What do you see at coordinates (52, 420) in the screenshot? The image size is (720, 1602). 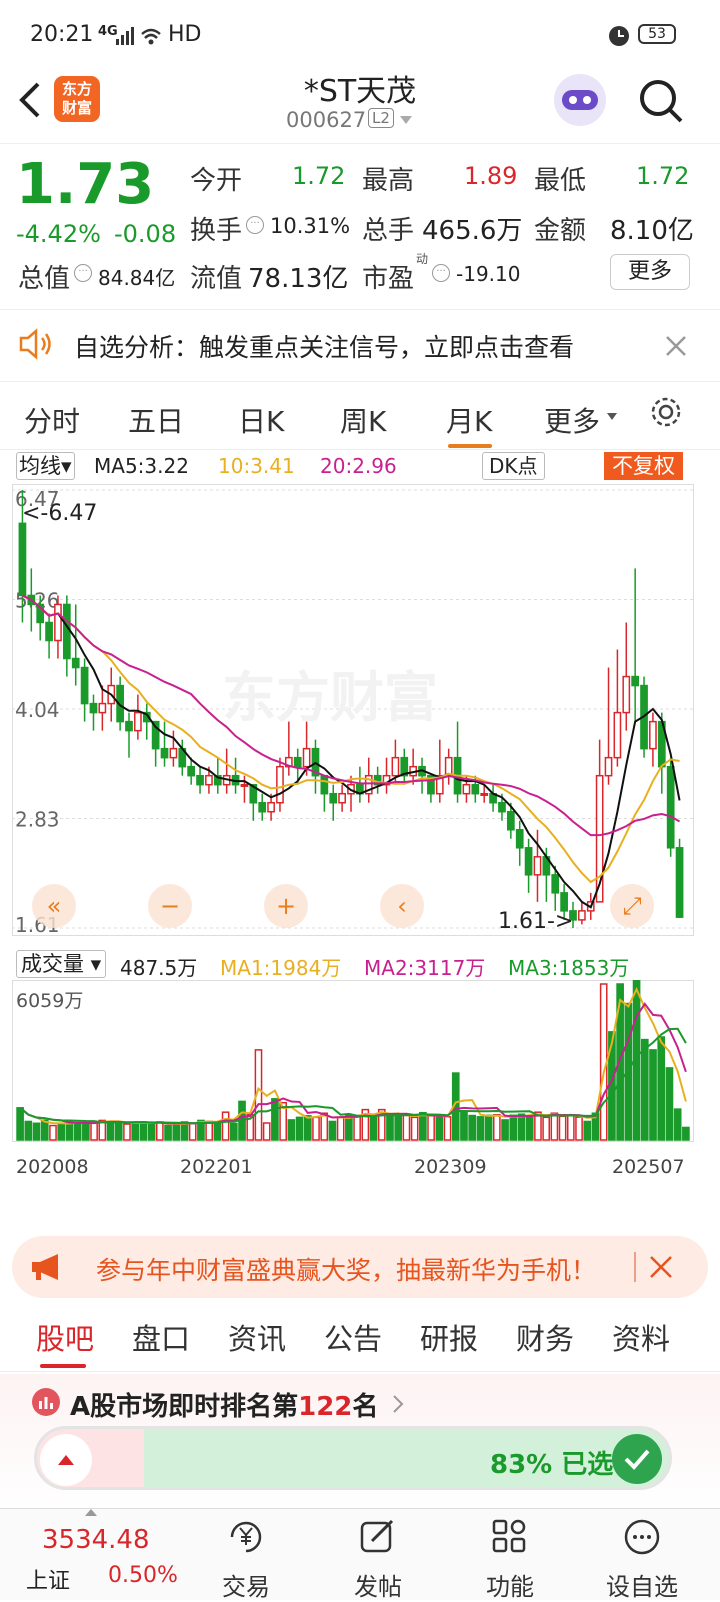 I see `tab-intraday: 分时` at bounding box center [52, 420].